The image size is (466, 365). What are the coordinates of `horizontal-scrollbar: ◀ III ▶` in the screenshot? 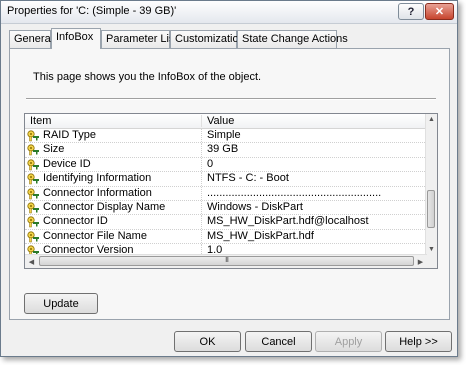 It's located at (226, 261).